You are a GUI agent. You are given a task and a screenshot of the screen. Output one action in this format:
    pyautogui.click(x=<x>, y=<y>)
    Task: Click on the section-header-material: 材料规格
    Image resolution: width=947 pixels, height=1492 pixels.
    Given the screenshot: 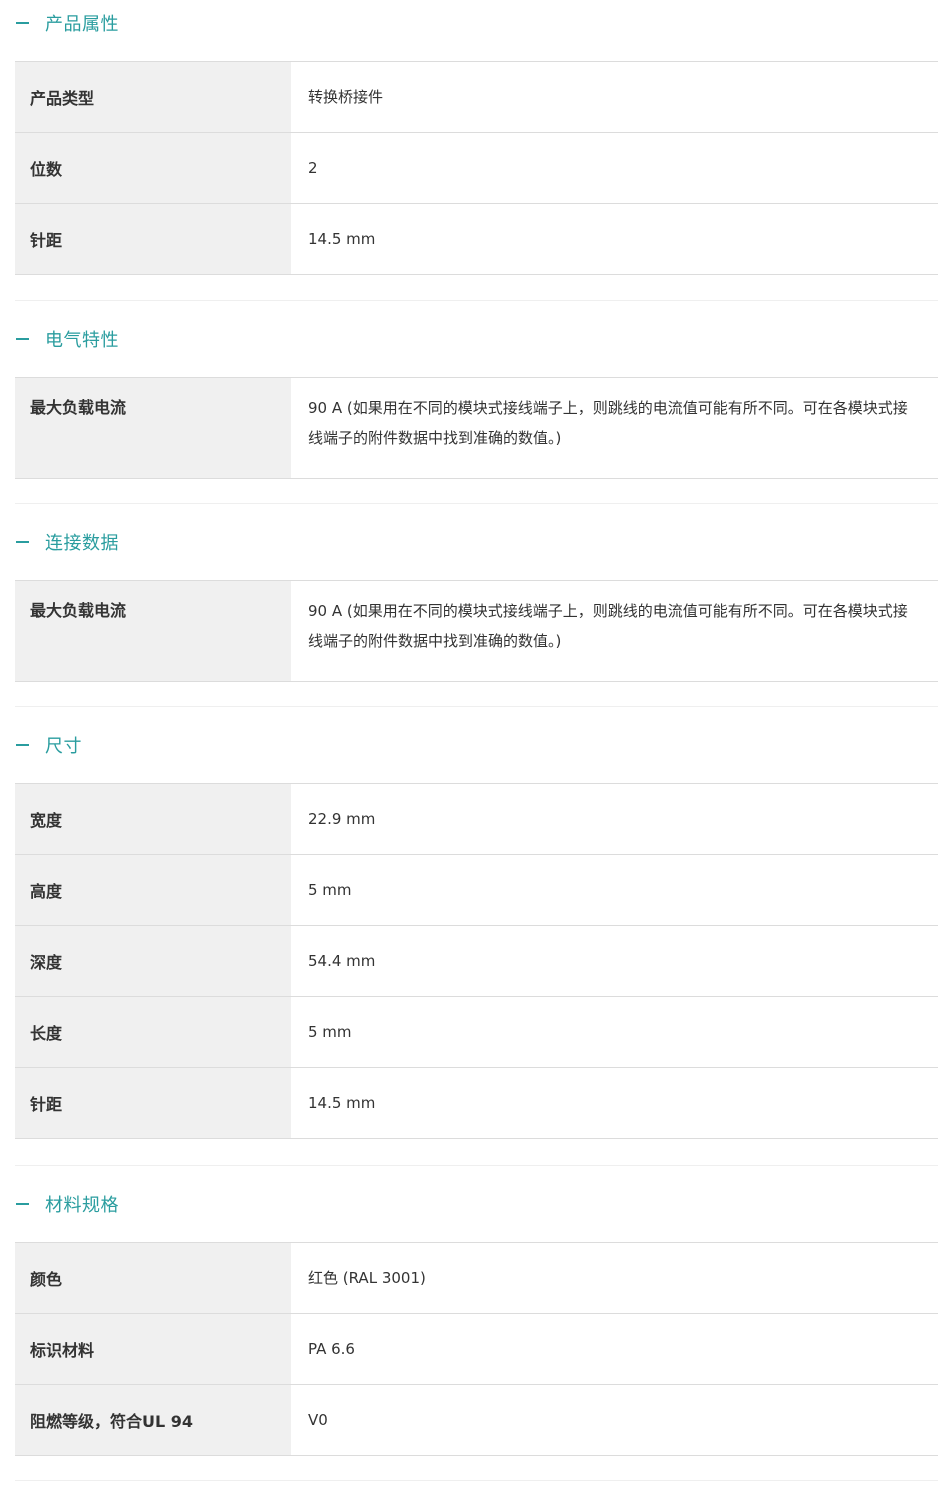 What is the action you would take?
    pyautogui.click(x=476, y=1204)
    